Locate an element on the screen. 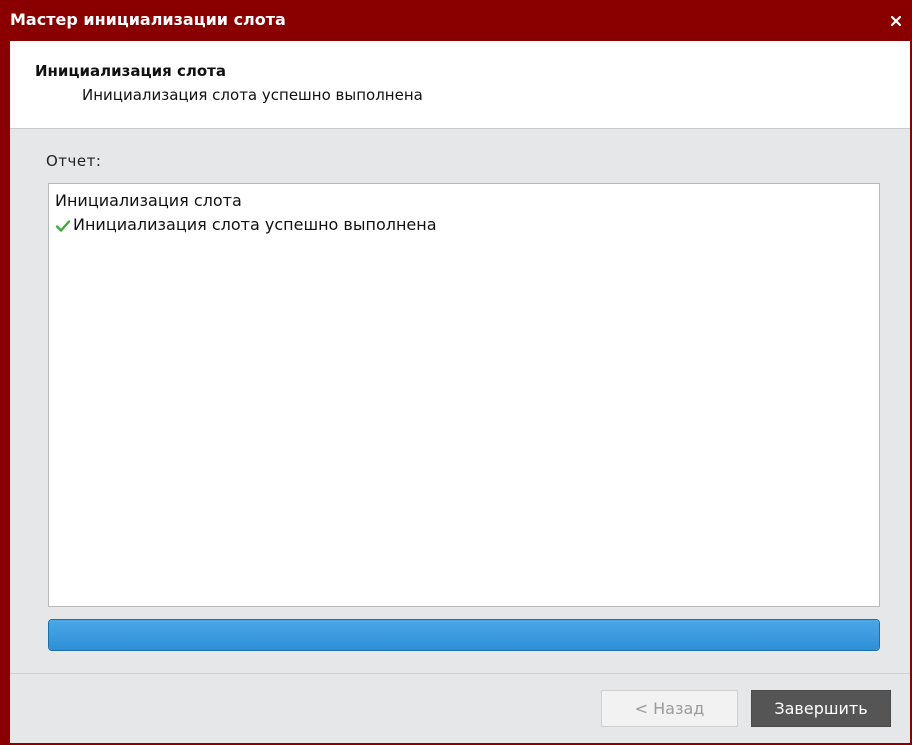 This screenshot has width=912, height=745. report-line: Инициализация слота успешно выполнена is located at coordinates (246, 224).